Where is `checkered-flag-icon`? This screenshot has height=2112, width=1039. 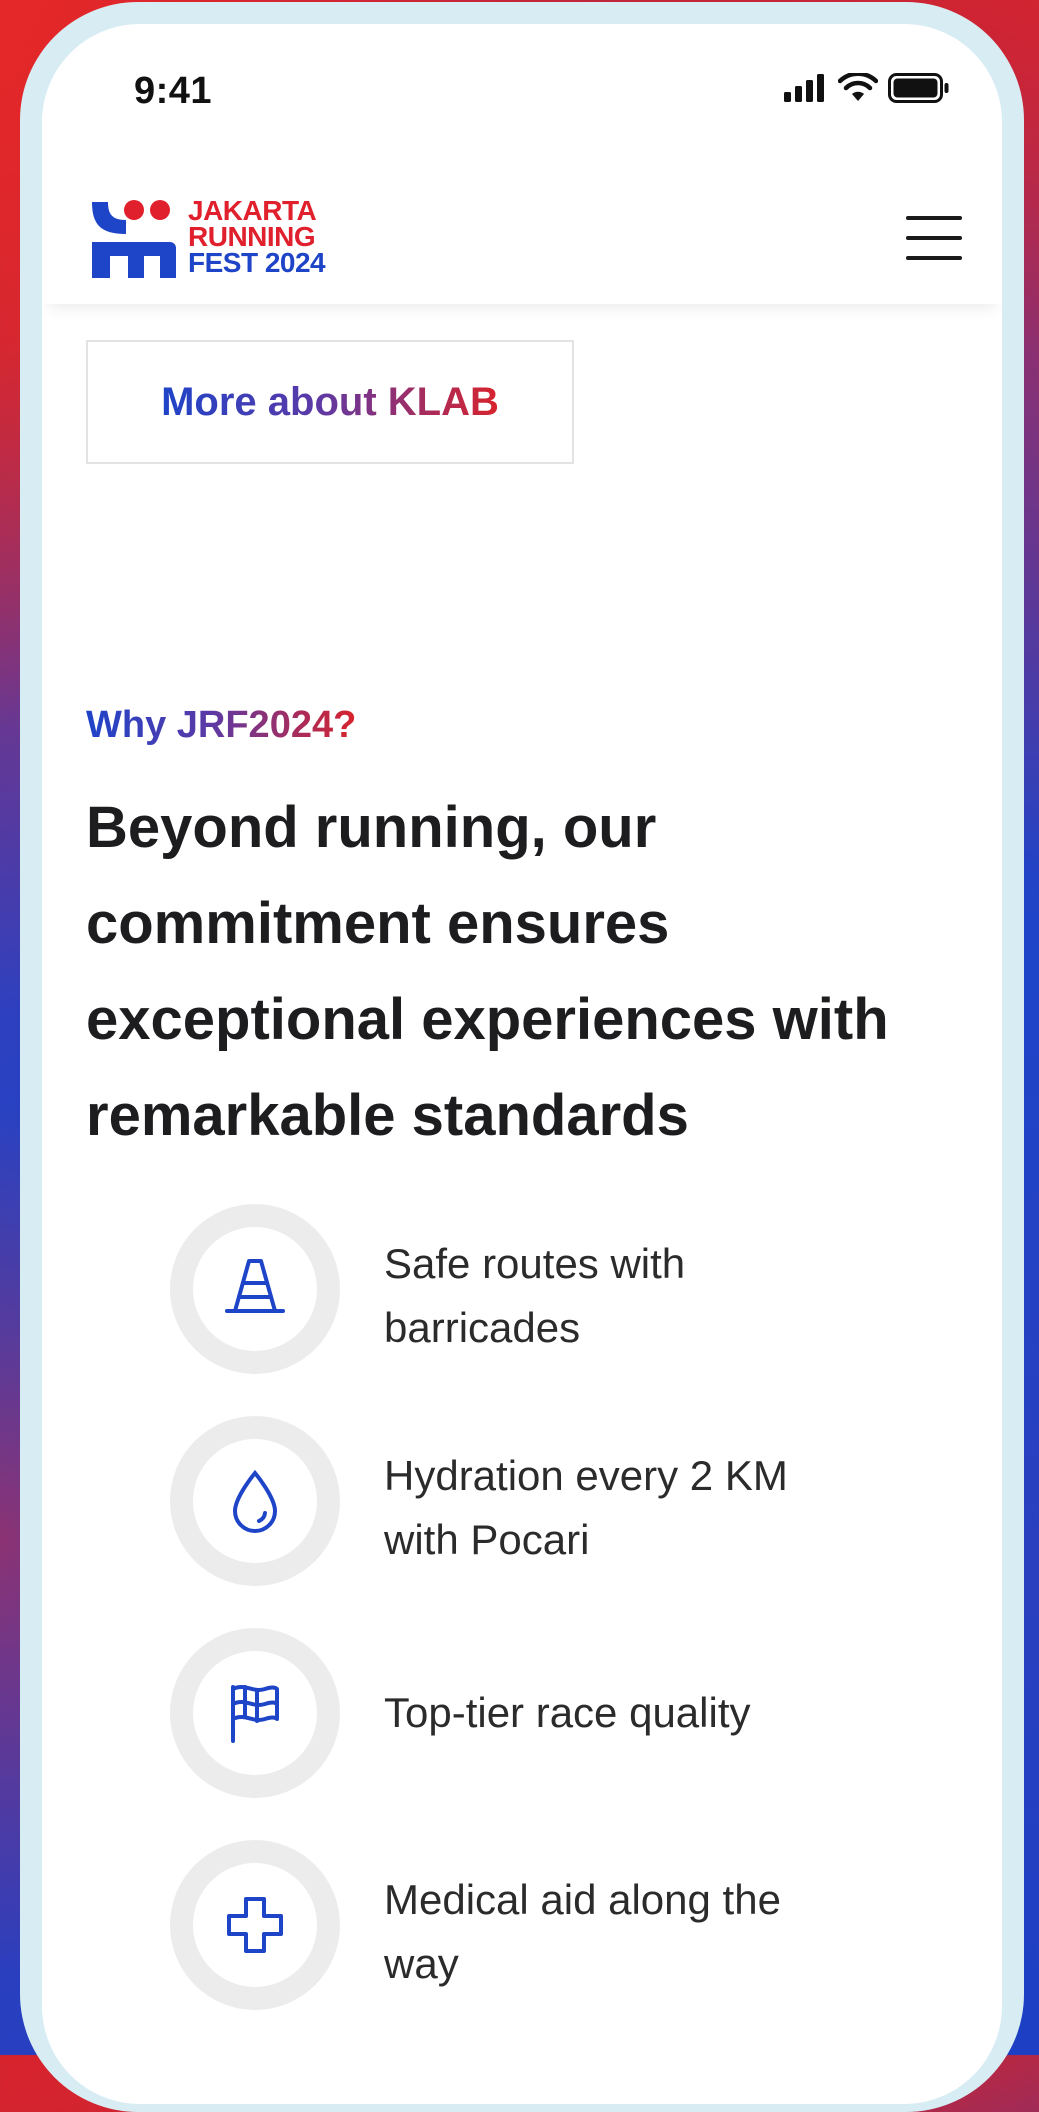 checkered-flag-icon is located at coordinates (255, 1714).